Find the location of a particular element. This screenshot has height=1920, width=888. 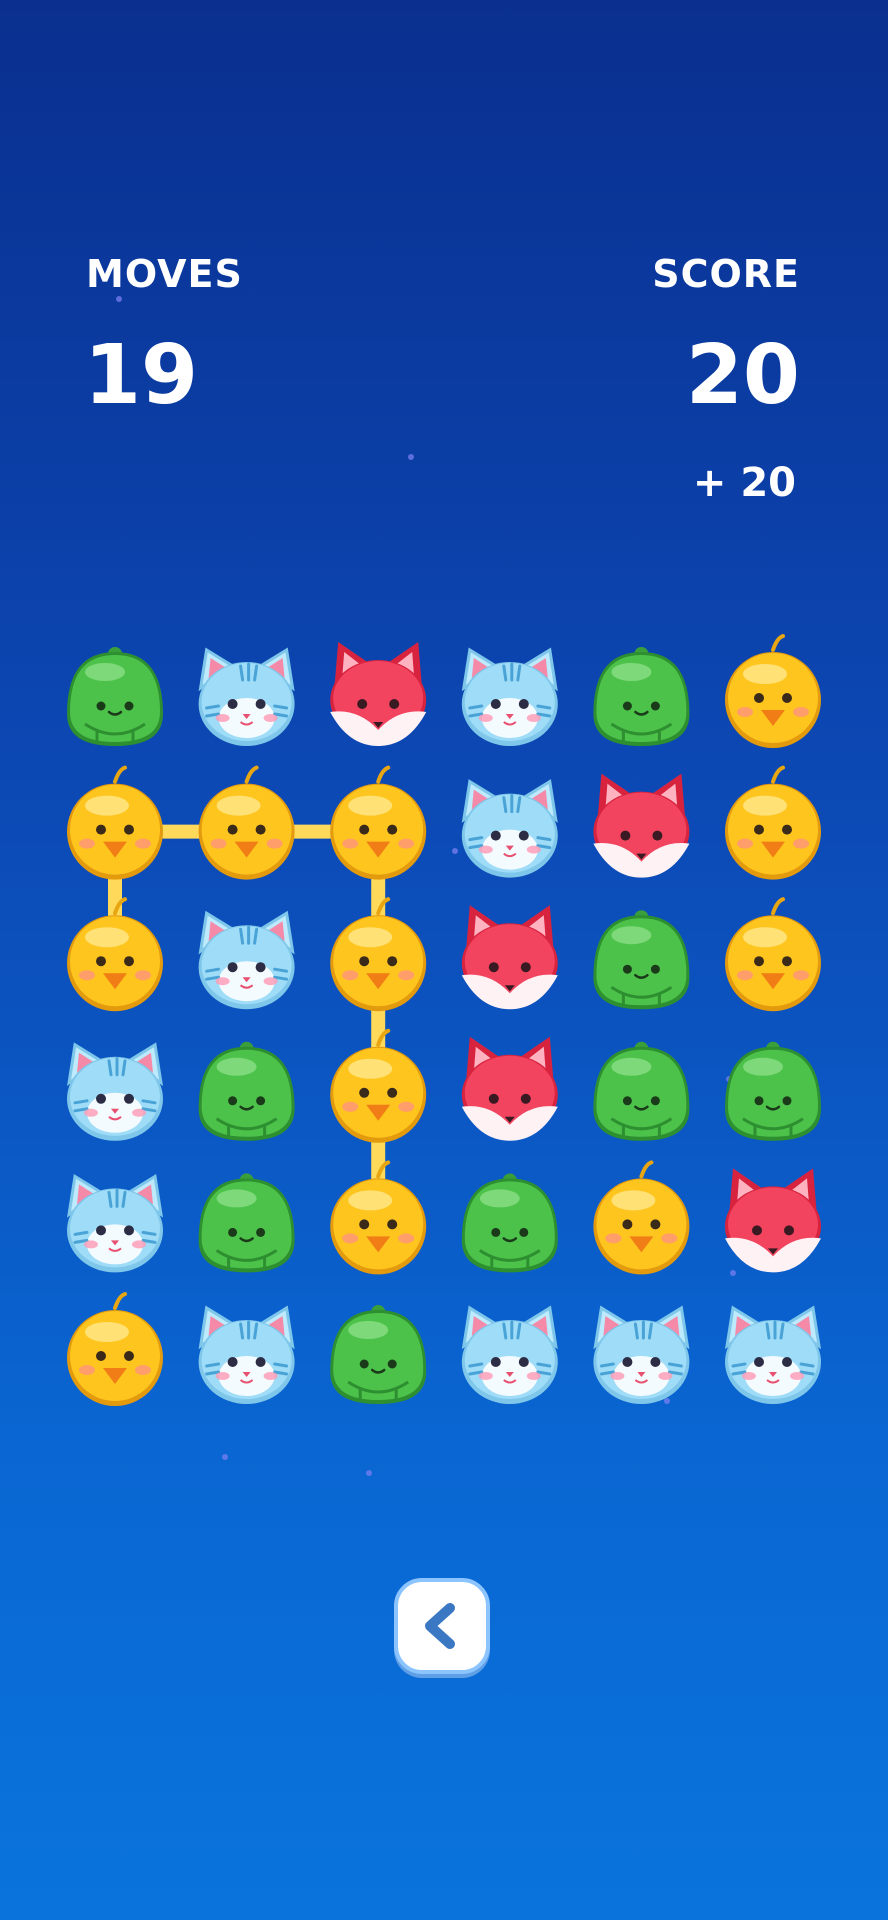

chevron-left-icon is located at coordinates (440, 1626).